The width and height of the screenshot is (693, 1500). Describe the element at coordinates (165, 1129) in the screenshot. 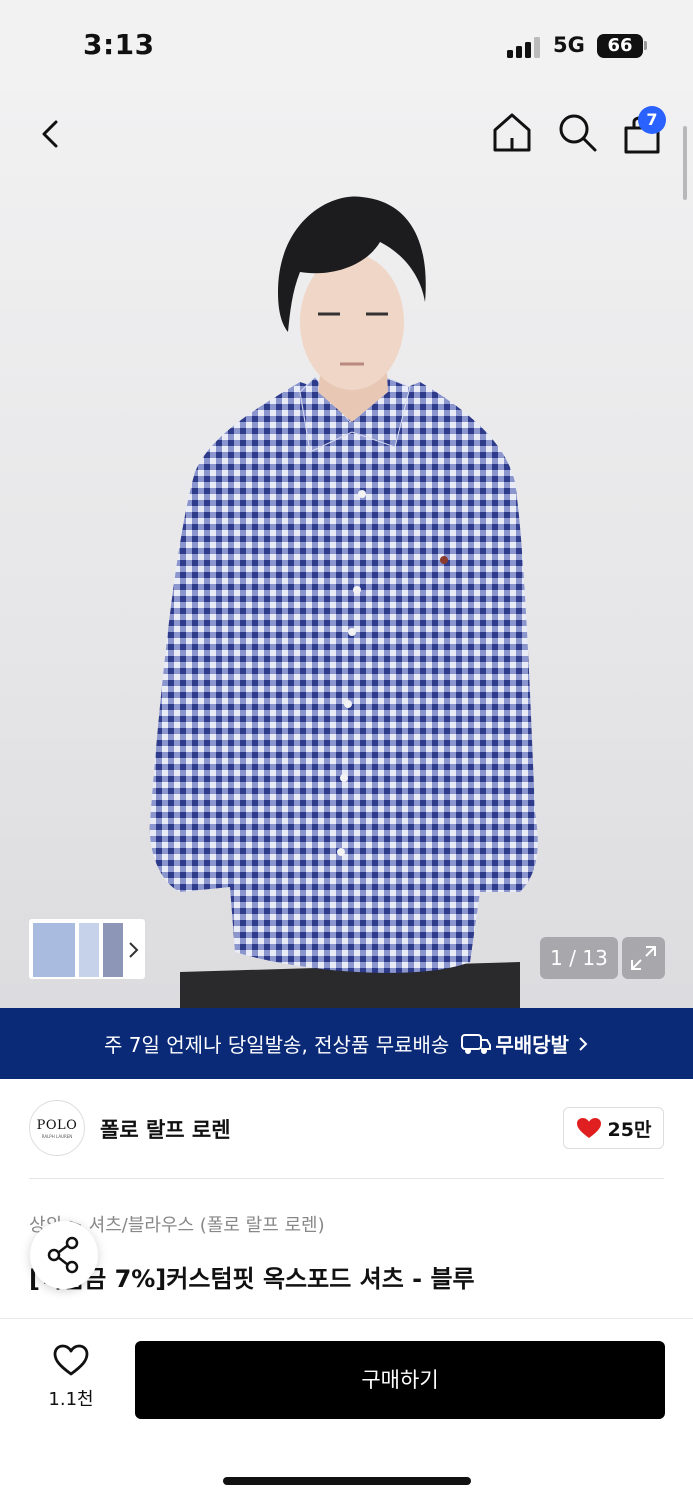

I see `brand-name: 폴로 랄프 로렌` at that location.